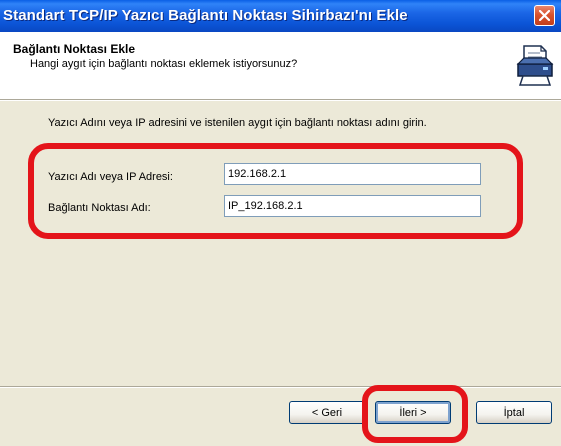 The height and width of the screenshot is (446, 561). What do you see at coordinates (74, 49) in the screenshot?
I see `page-title: Bağlantı Noktası Ekle` at bounding box center [74, 49].